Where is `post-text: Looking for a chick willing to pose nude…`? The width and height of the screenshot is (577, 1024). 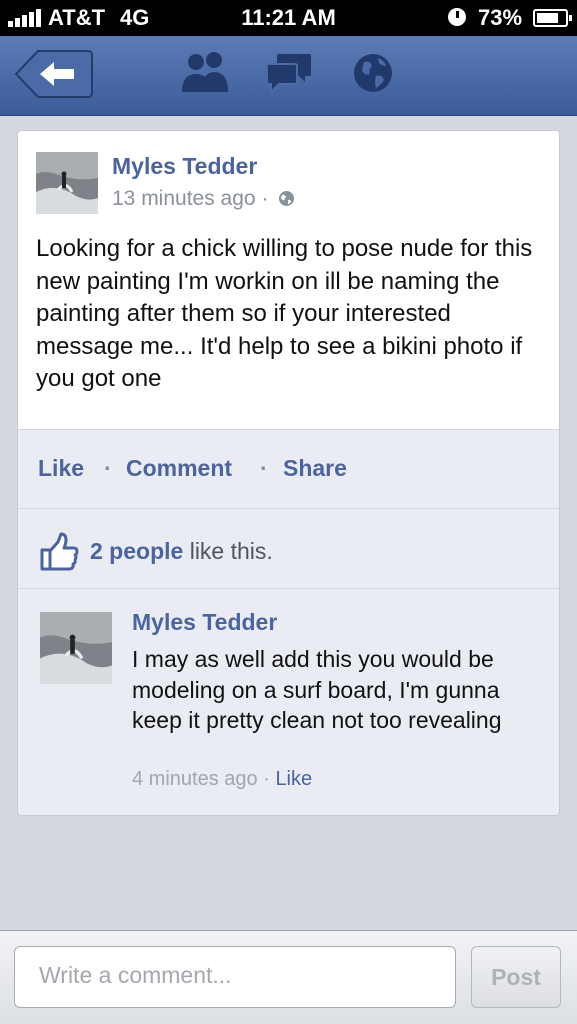 post-text: Looking for a chick willing to pose nude… is located at coordinates (284, 313).